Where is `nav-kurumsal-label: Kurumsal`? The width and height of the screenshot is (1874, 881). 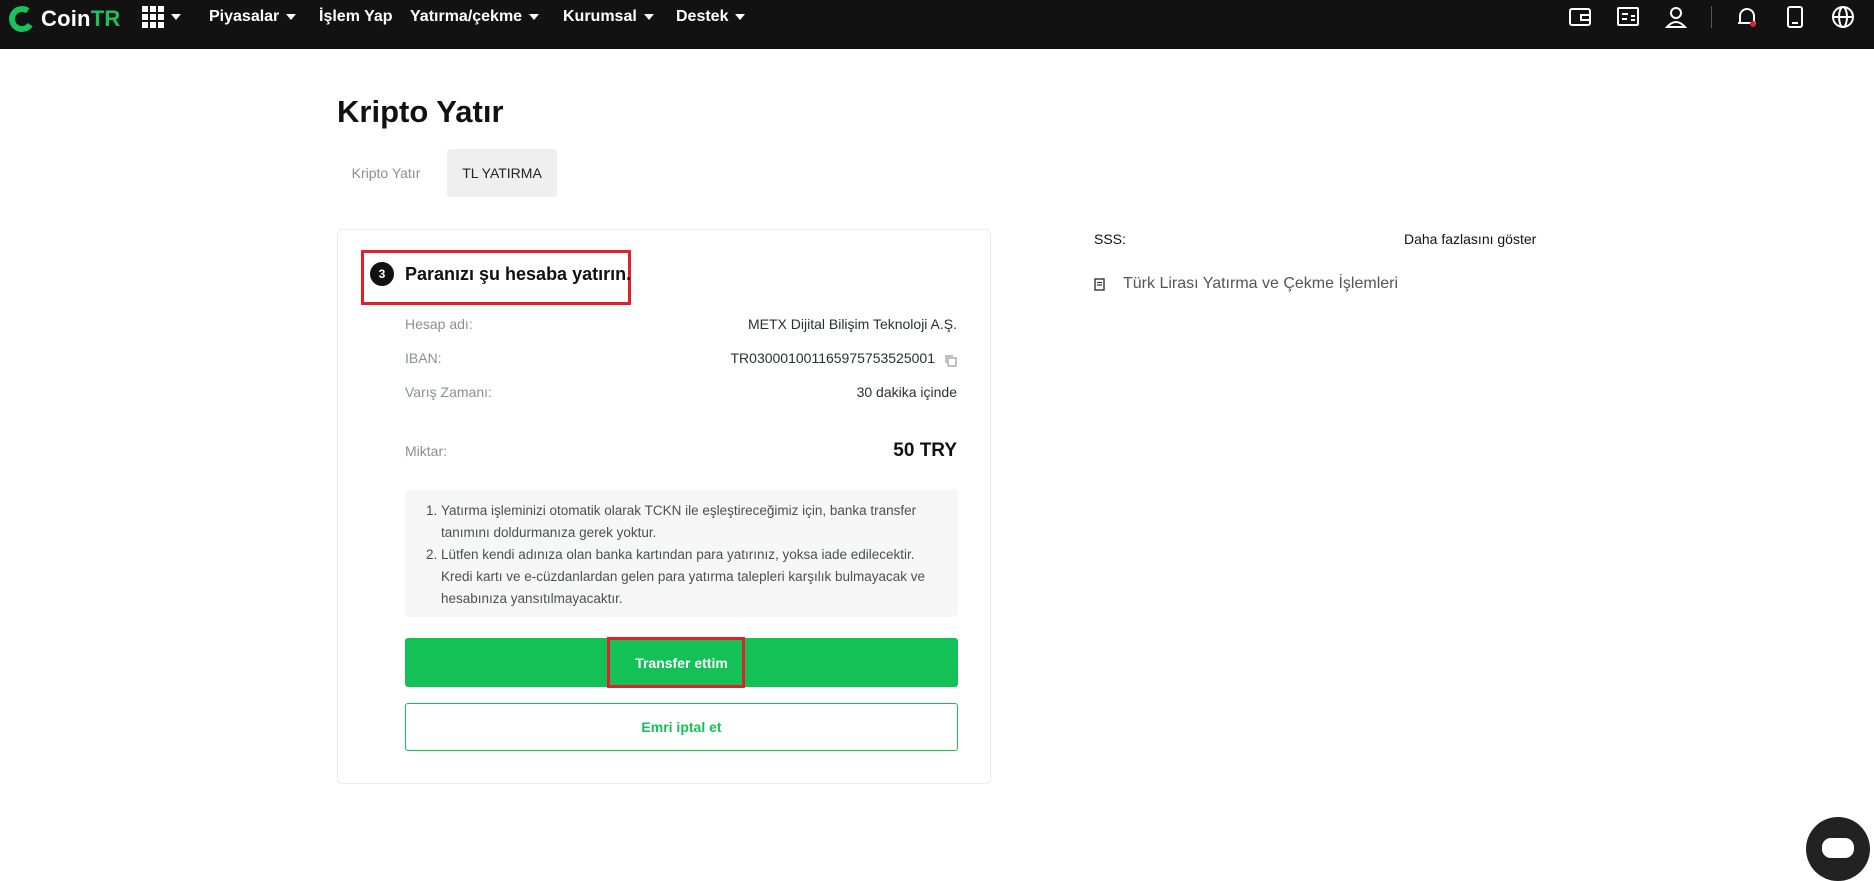
nav-kurumsal-label: Kurumsal is located at coordinates (600, 16).